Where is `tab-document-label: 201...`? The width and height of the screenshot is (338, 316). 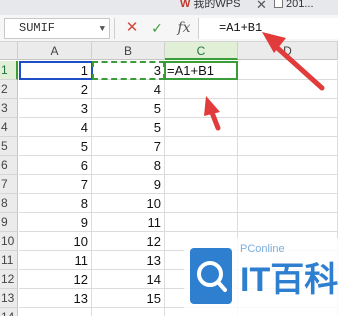
tab-document-label: 201... is located at coordinates (300, 5).